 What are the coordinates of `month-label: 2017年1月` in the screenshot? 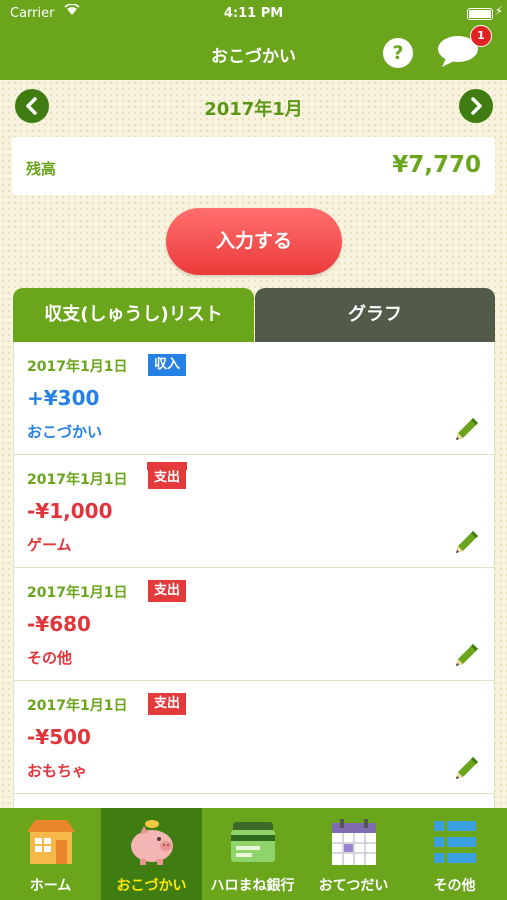 It's located at (253, 109).